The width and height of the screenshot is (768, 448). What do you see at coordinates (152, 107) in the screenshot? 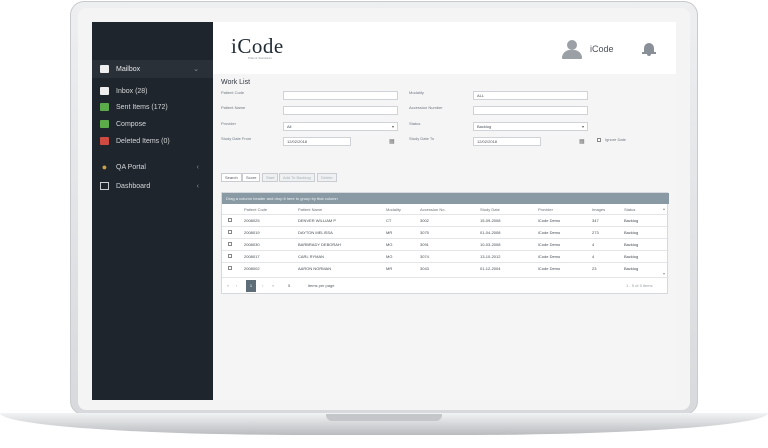
I see `sidebar-item-sent: Sent Items (172)` at bounding box center [152, 107].